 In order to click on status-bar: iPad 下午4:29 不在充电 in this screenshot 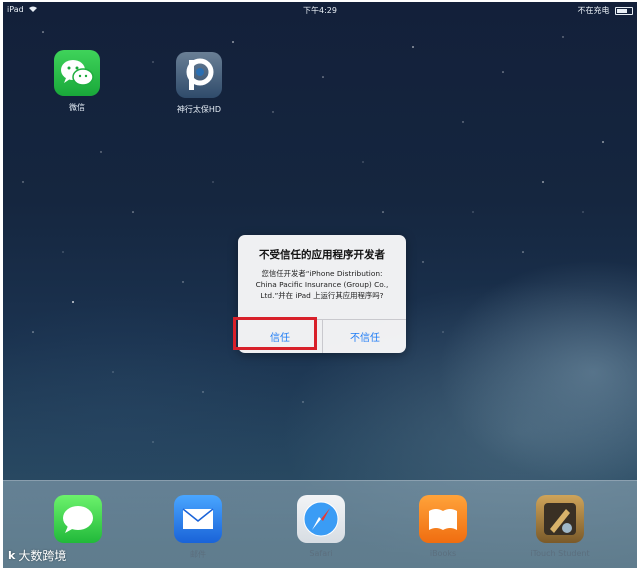, I will do `click(320, 9)`.